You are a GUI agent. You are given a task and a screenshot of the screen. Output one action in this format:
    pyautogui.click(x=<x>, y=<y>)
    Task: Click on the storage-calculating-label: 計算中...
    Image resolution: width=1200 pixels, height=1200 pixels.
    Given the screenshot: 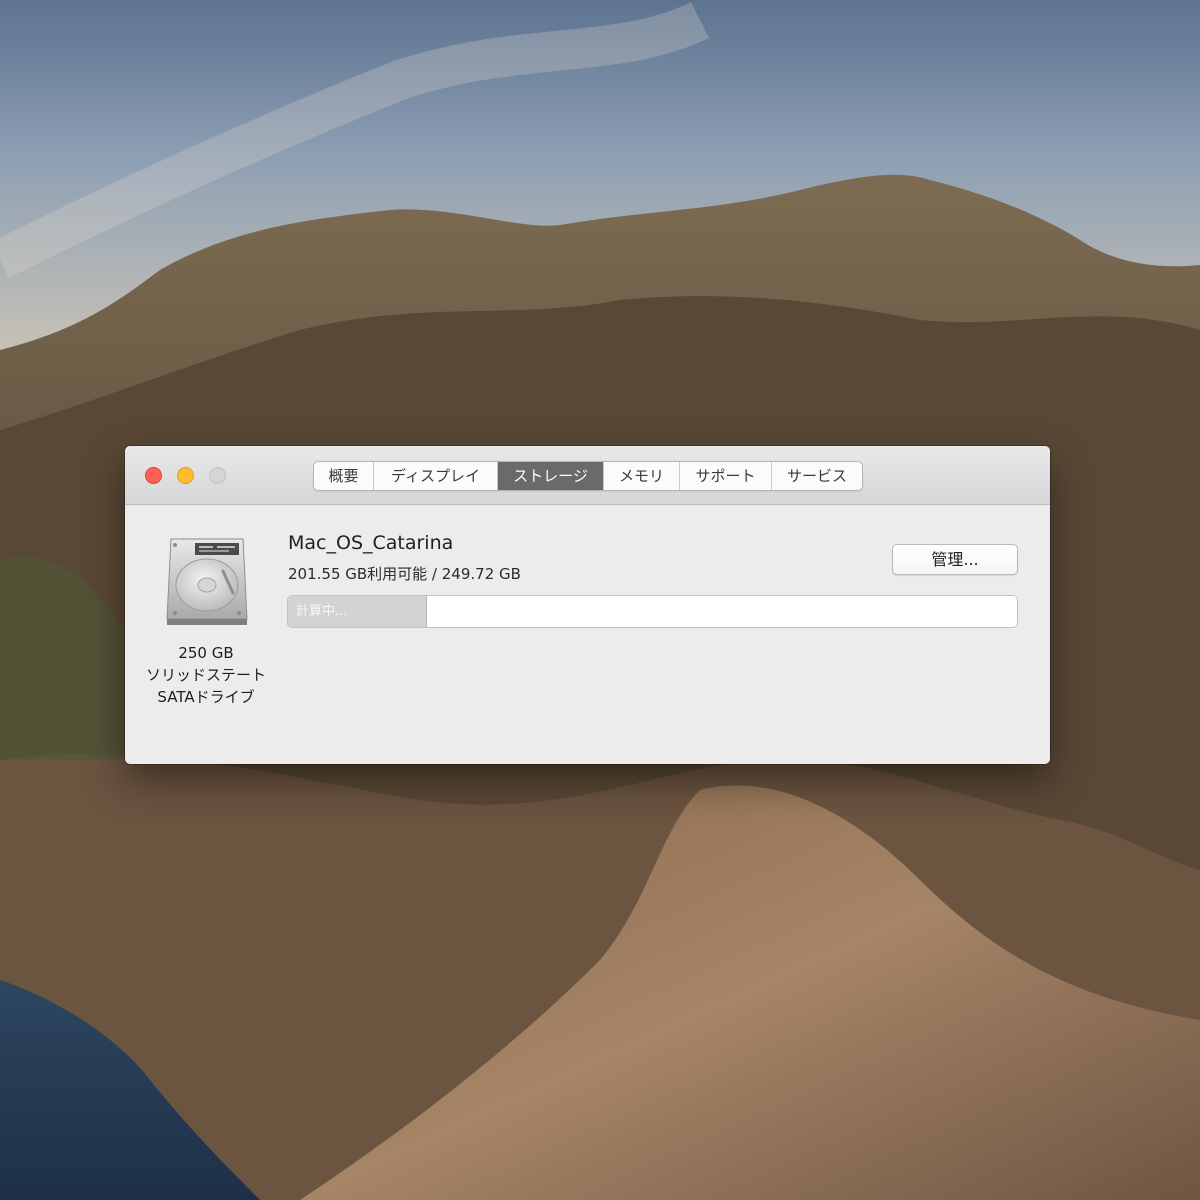 What is the action you would take?
    pyautogui.click(x=322, y=611)
    